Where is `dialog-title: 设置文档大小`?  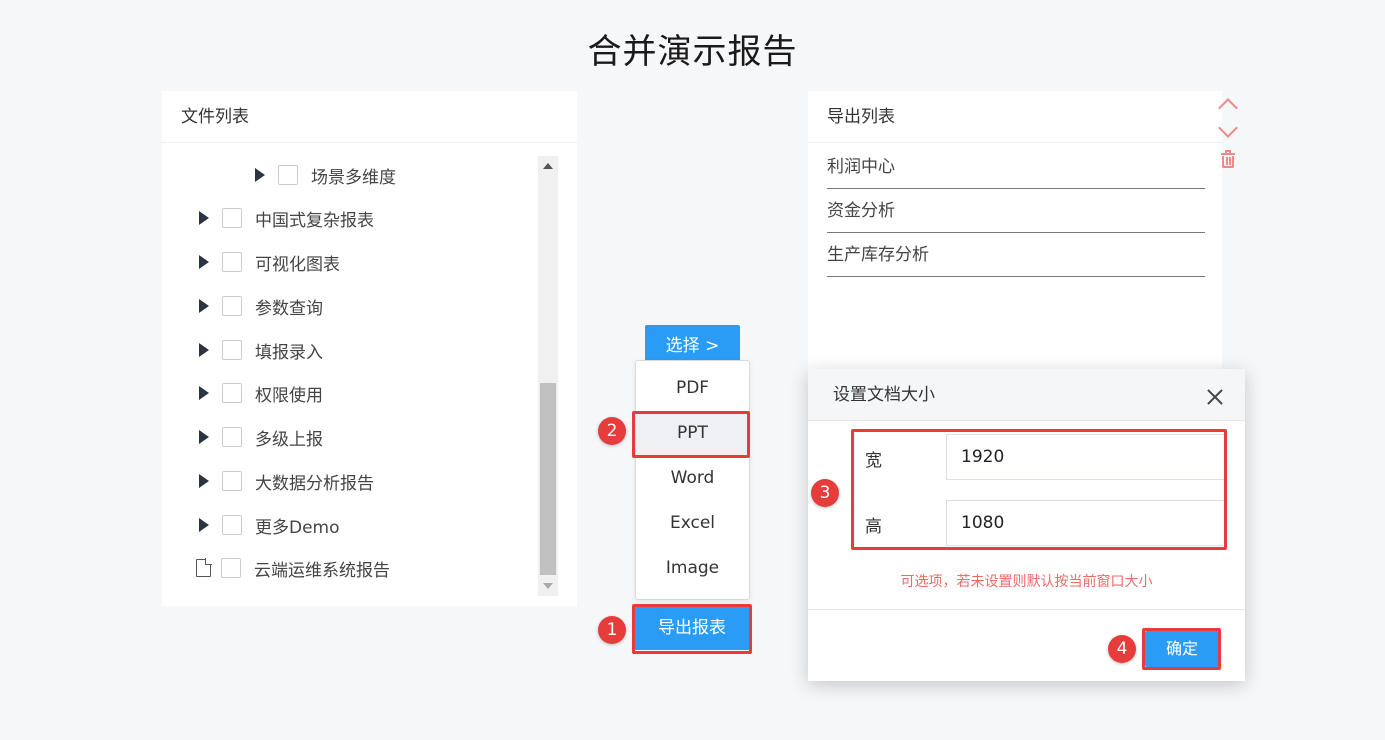
dialog-title: 设置文档大小 is located at coordinates (884, 395).